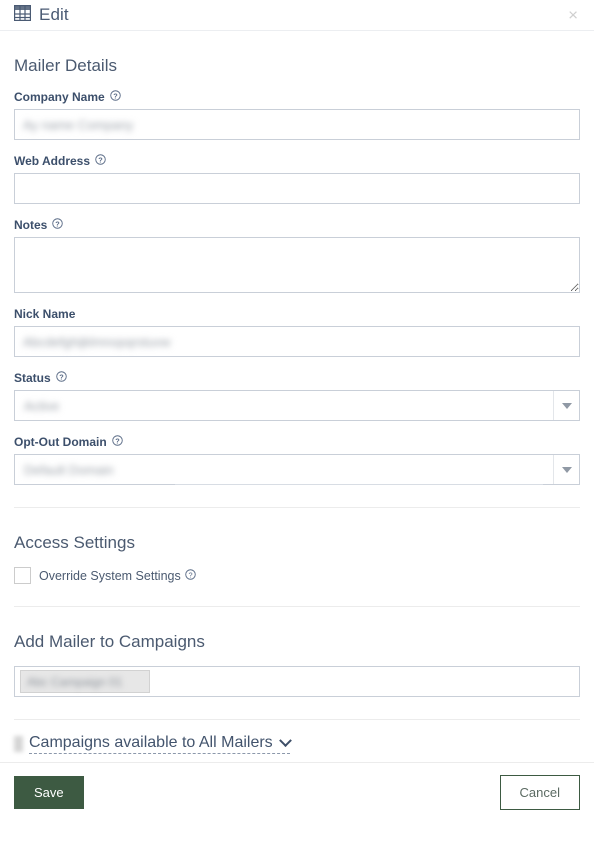 Image resolution: width=594 pixels, height=846 pixels. I want to click on label-opt-out-domain: Opt-Out Domain ?, so click(297, 442).